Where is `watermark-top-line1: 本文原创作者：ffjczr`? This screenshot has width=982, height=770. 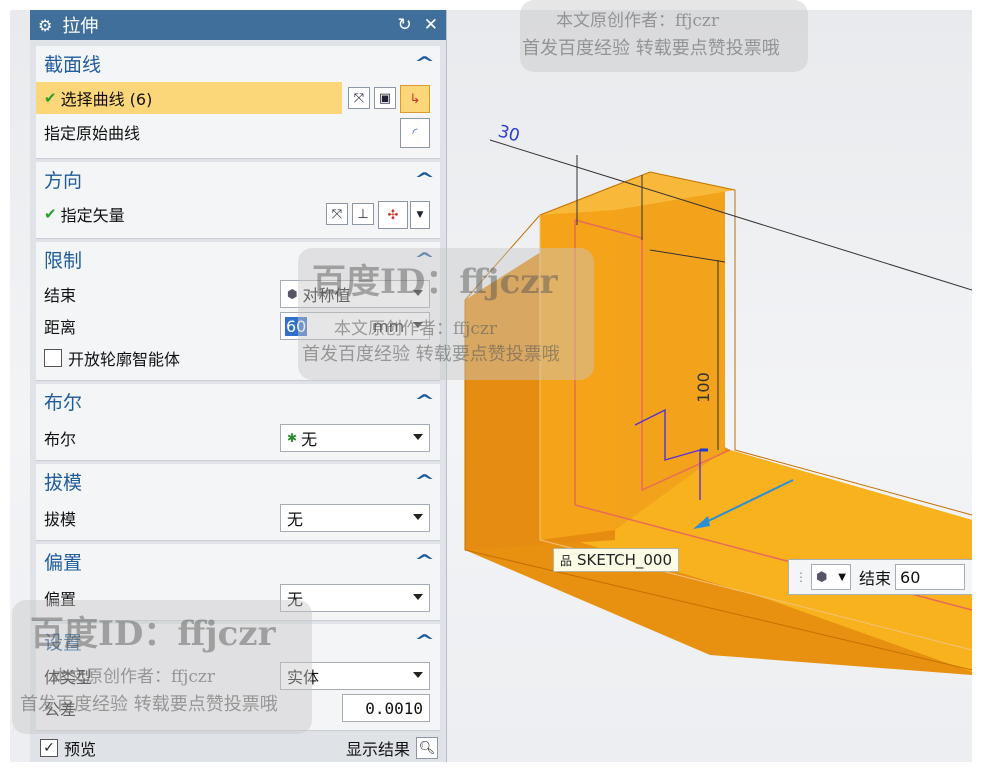
watermark-top-line1: 本文原创作者：ffjczr is located at coordinates (637, 21).